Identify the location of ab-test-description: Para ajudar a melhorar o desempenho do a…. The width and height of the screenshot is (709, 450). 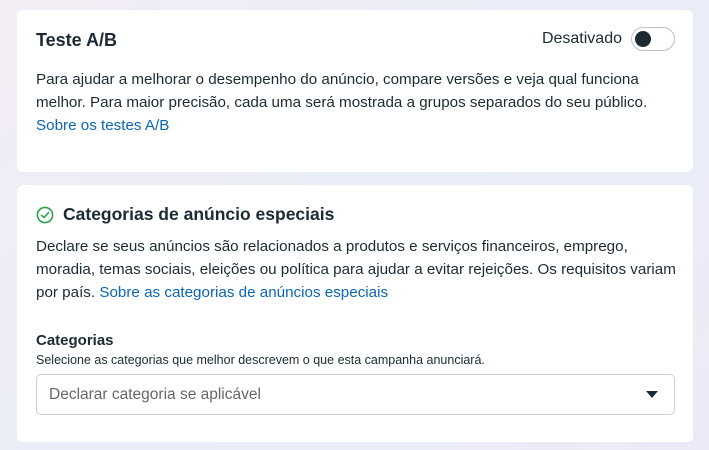
(356, 102).